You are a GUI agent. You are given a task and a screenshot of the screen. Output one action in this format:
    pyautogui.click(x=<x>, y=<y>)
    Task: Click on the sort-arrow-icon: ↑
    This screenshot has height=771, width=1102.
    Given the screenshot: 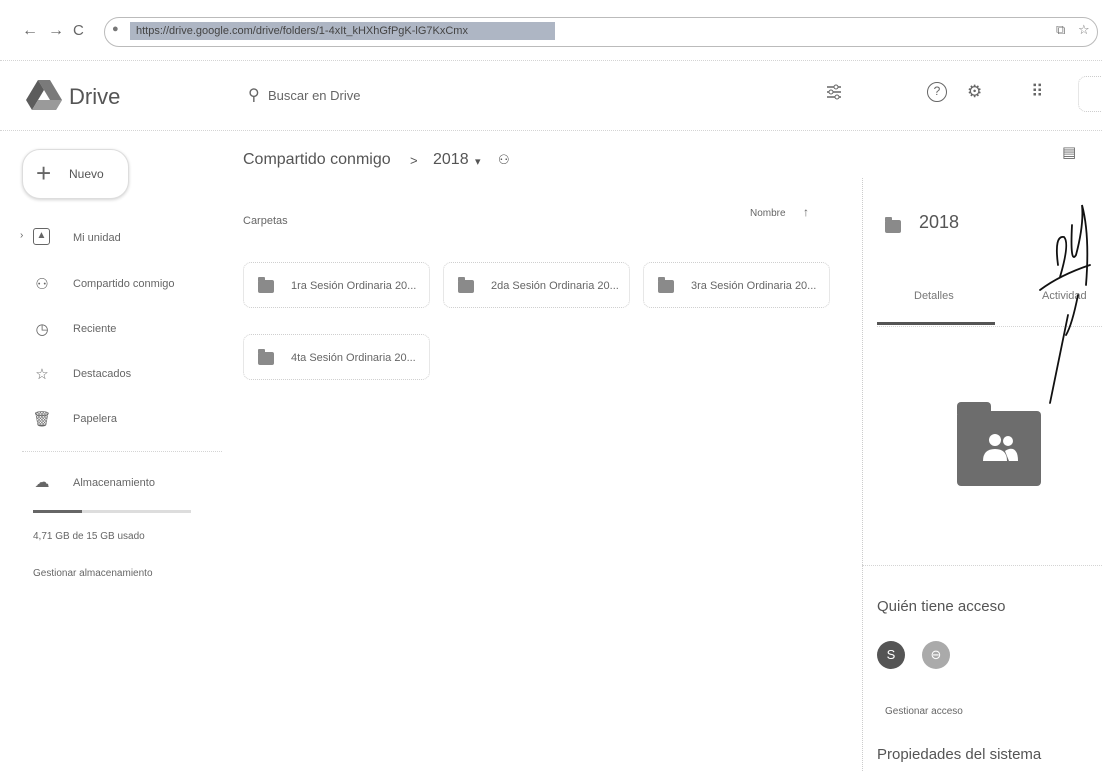 What is the action you would take?
    pyautogui.click(x=806, y=212)
    